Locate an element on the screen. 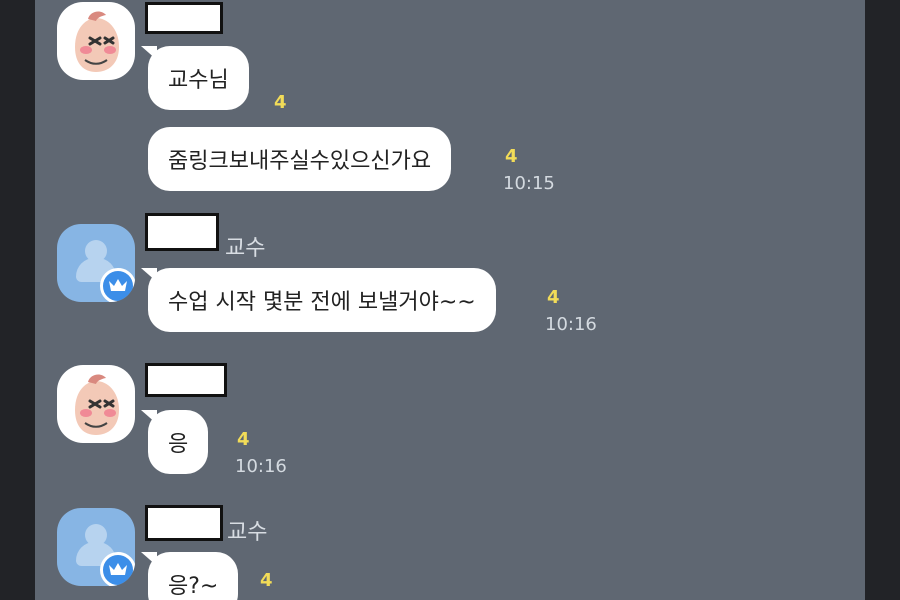  message-text: 응 is located at coordinates (178, 444).